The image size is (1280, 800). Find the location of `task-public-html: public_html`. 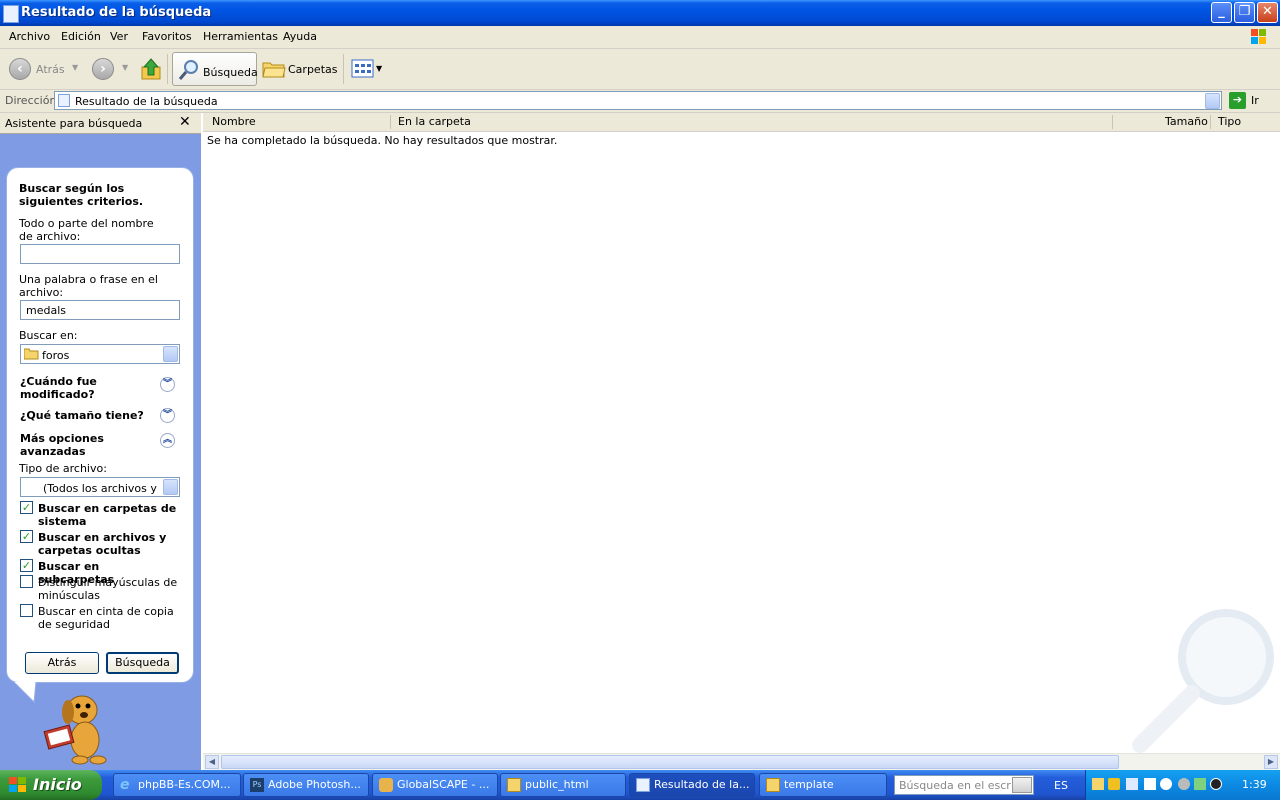

task-public-html: public_html is located at coordinates (563, 785).